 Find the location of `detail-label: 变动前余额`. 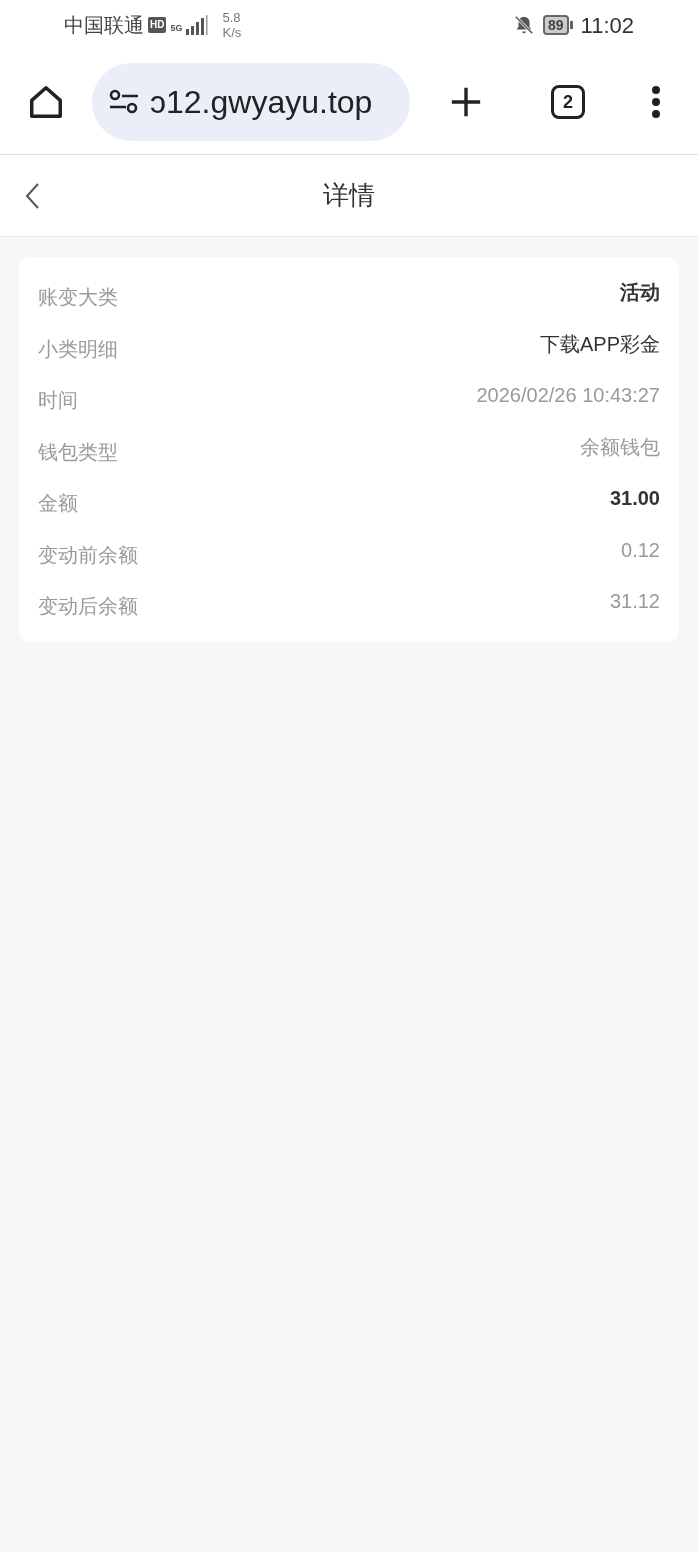

detail-label: 变动前余额 is located at coordinates (88, 555).